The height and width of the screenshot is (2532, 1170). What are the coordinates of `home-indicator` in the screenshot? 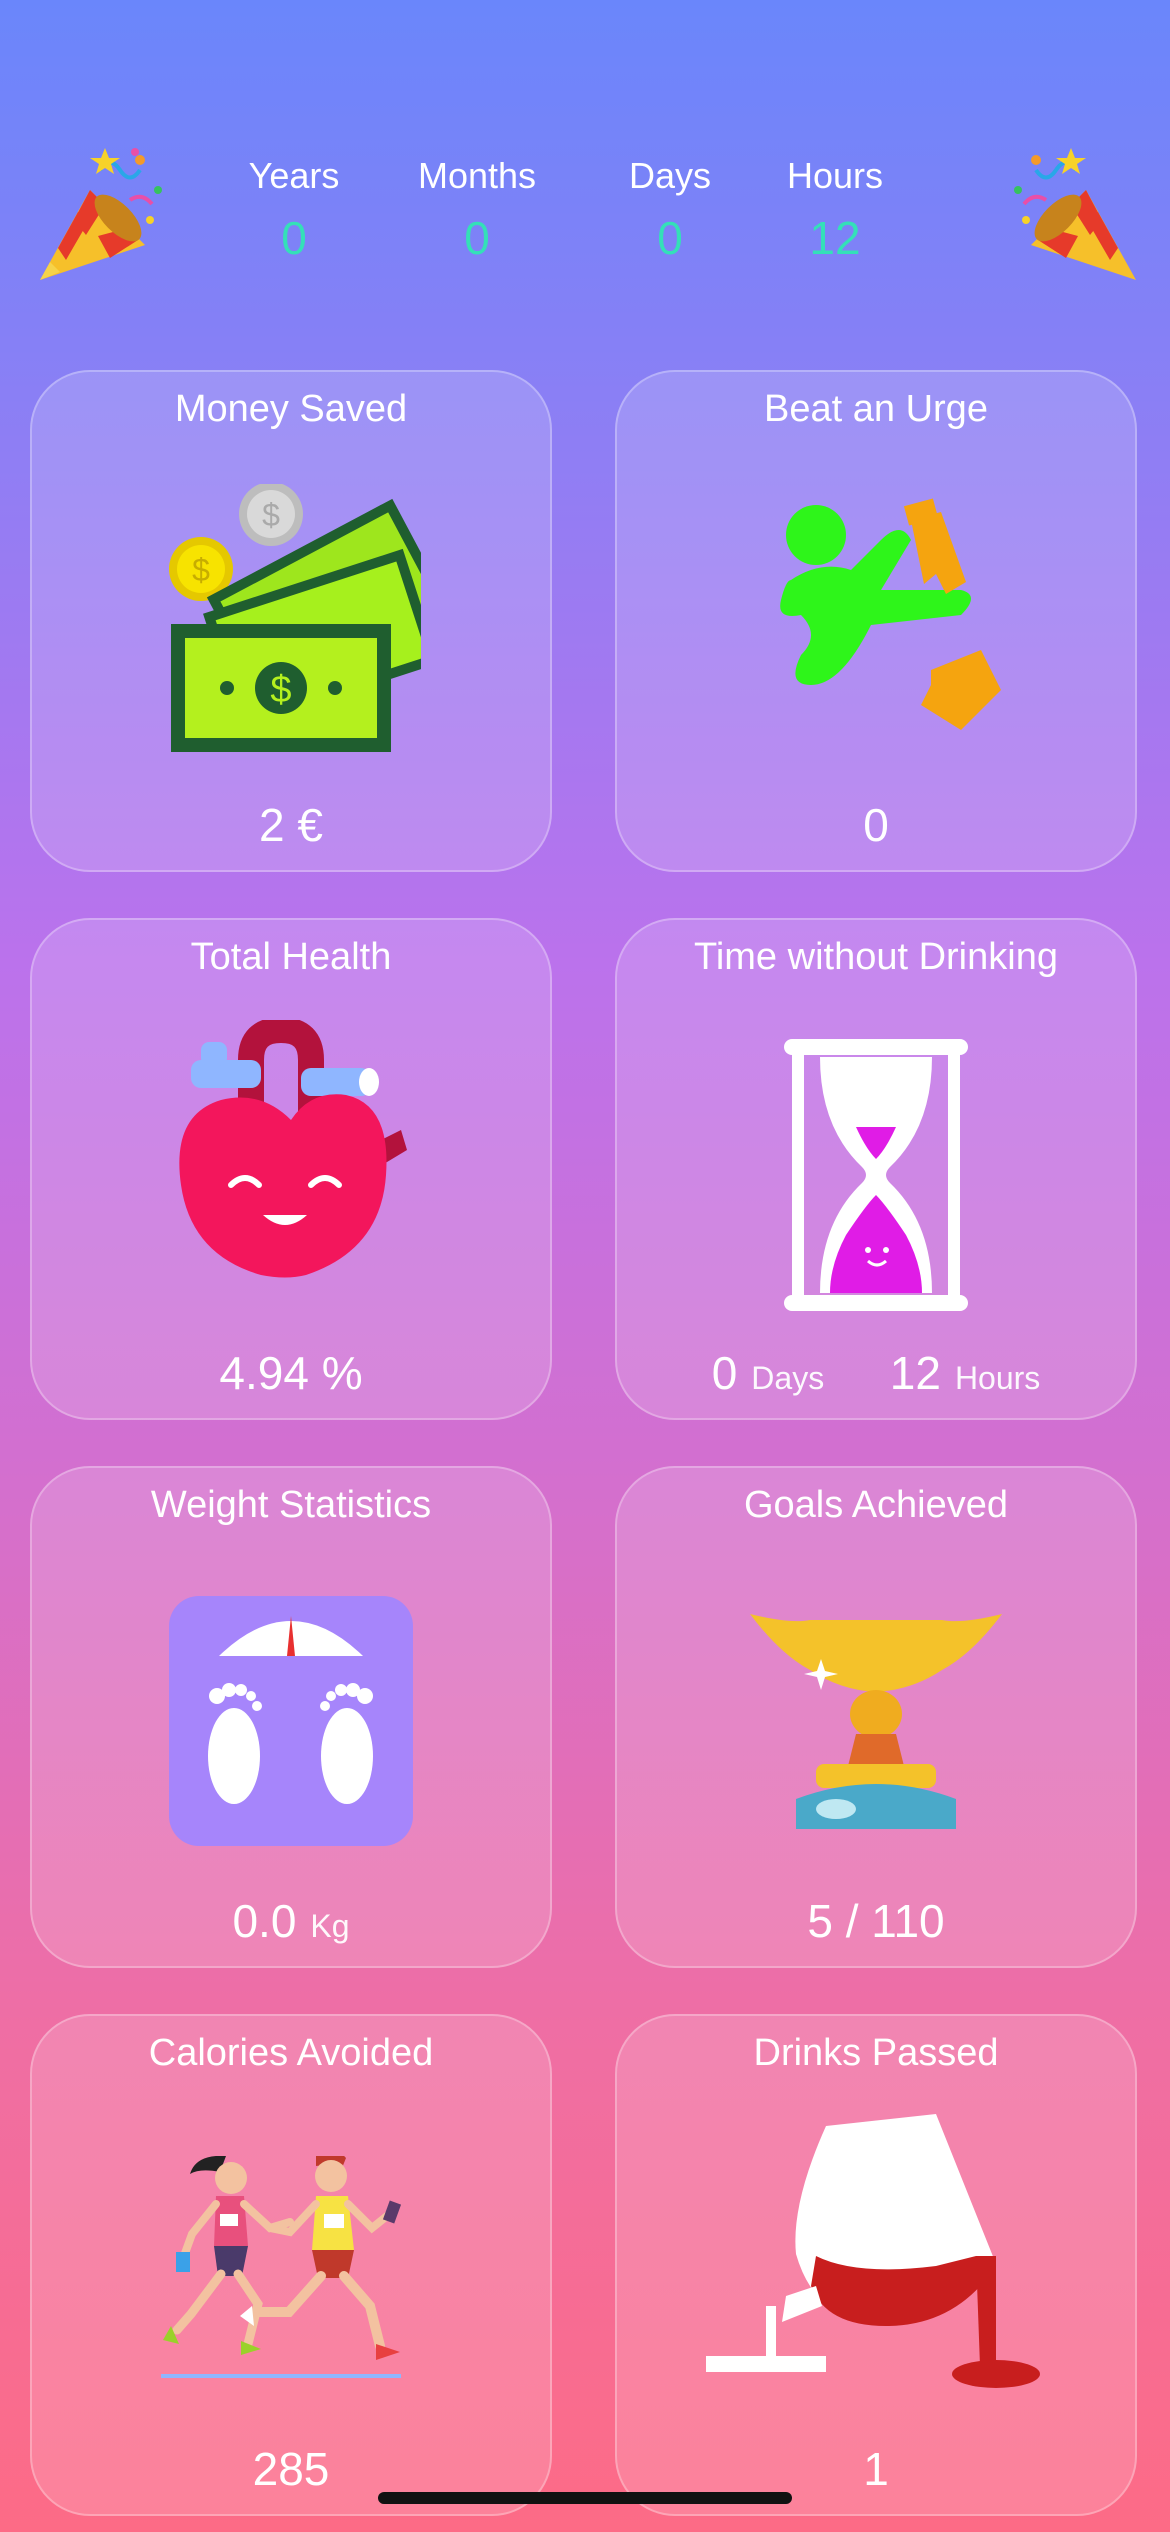 It's located at (585, 2498).